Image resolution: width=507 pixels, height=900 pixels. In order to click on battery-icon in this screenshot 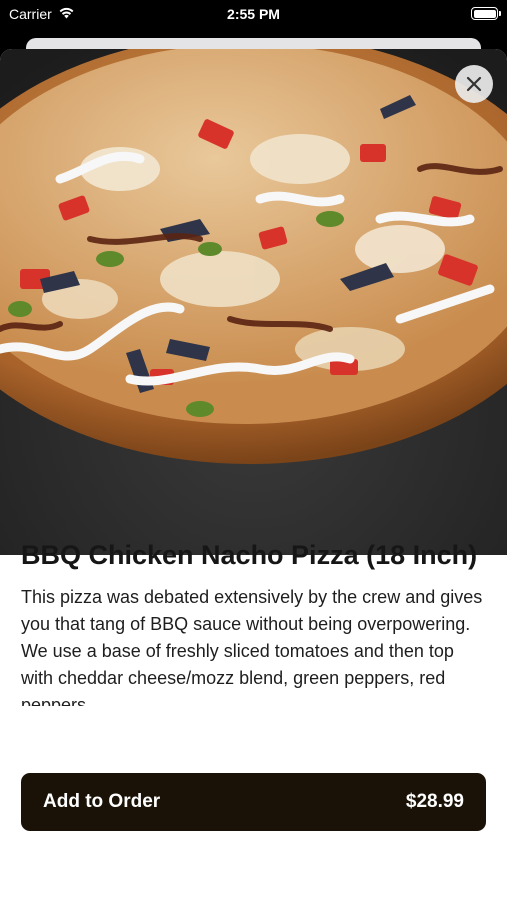, I will do `click(486, 13)`.